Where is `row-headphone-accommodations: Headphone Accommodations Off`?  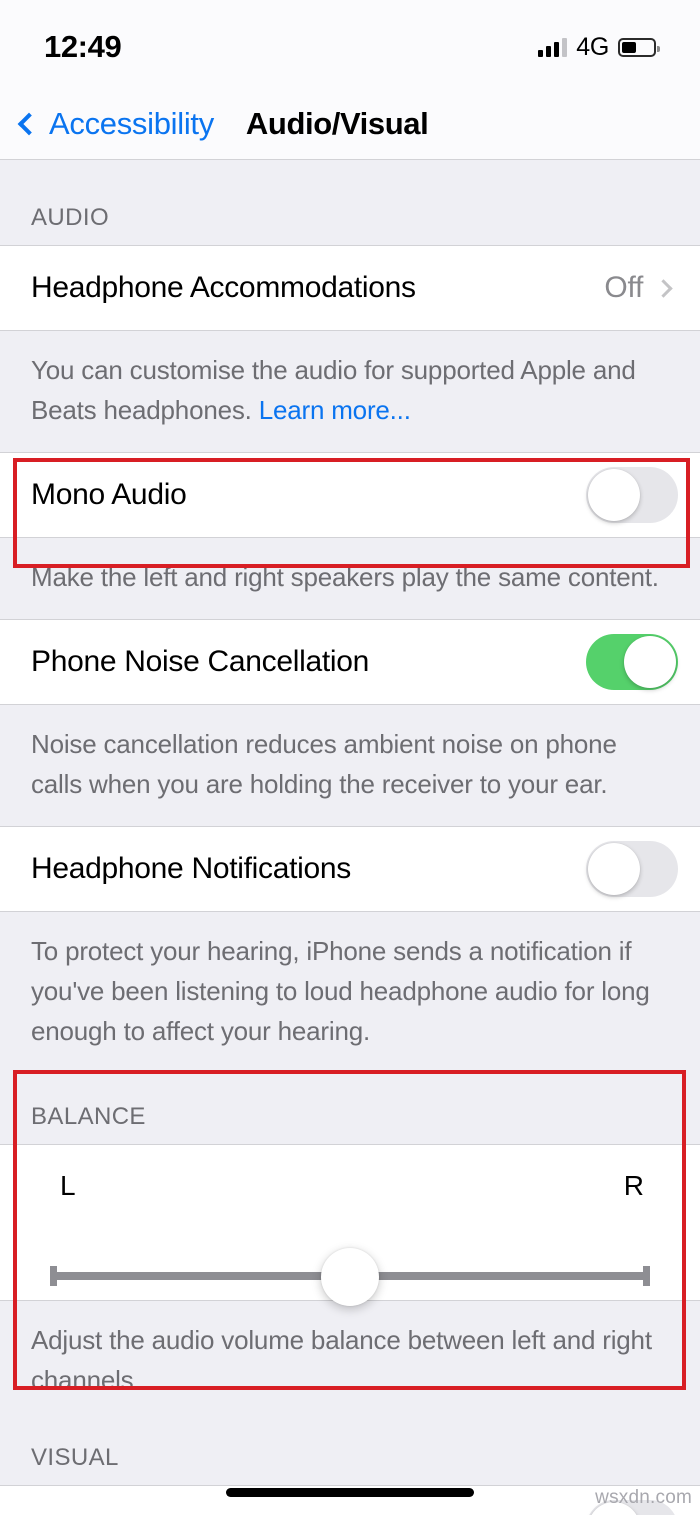
row-headphone-accommodations: Headphone Accommodations Off is located at coordinates (350, 288).